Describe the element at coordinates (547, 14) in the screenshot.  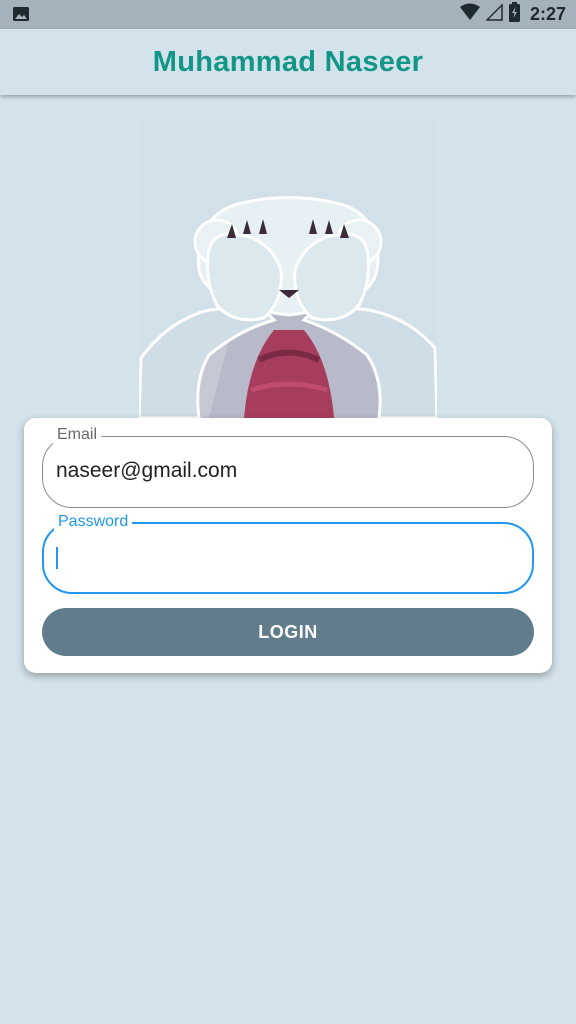
I see `status-time: 2:27` at that location.